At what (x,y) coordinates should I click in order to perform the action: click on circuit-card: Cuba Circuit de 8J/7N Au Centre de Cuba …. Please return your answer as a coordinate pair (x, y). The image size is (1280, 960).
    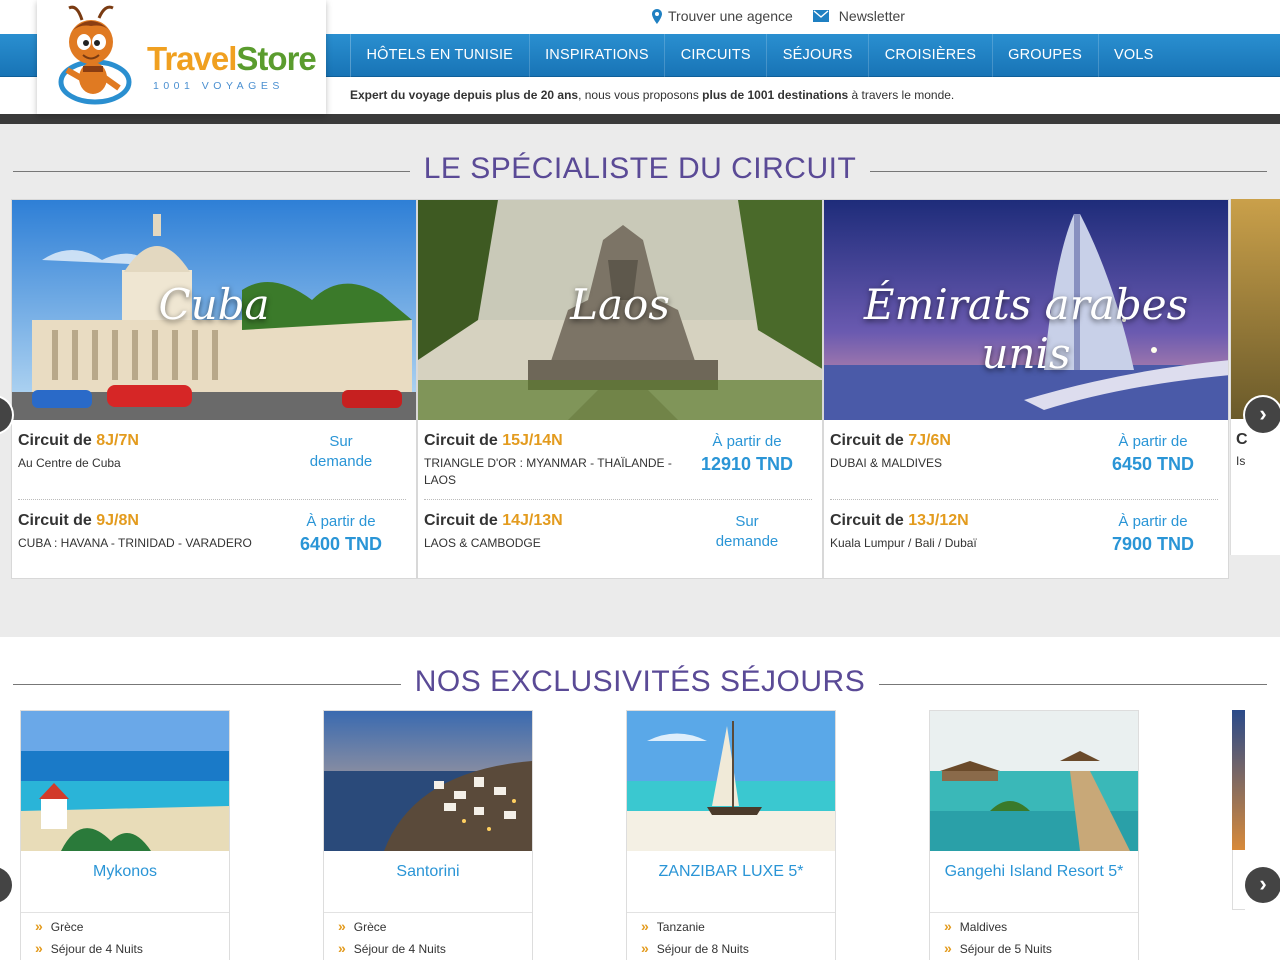
    Looking at the image, I should click on (214, 389).